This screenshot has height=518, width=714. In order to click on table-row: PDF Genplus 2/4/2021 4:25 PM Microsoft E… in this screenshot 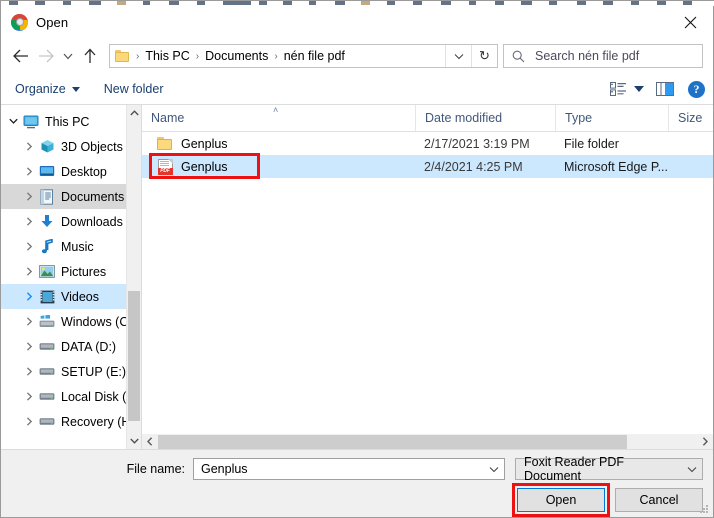, I will do `click(427, 166)`.